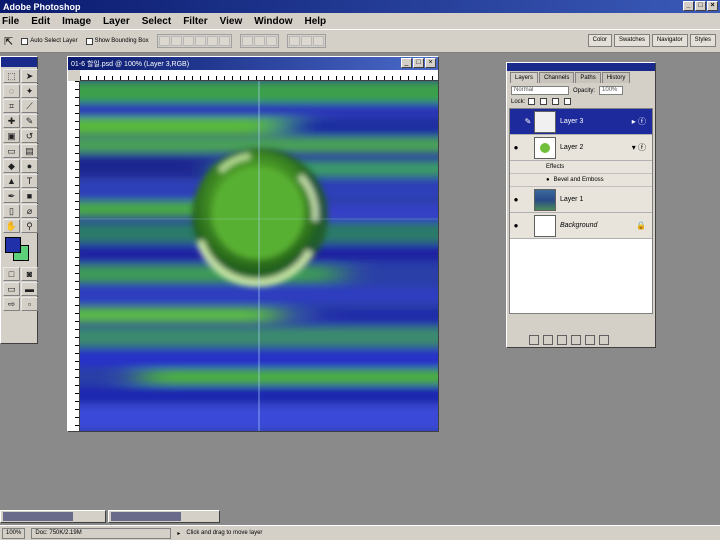  I want to click on menu-view: View, so click(231, 21).